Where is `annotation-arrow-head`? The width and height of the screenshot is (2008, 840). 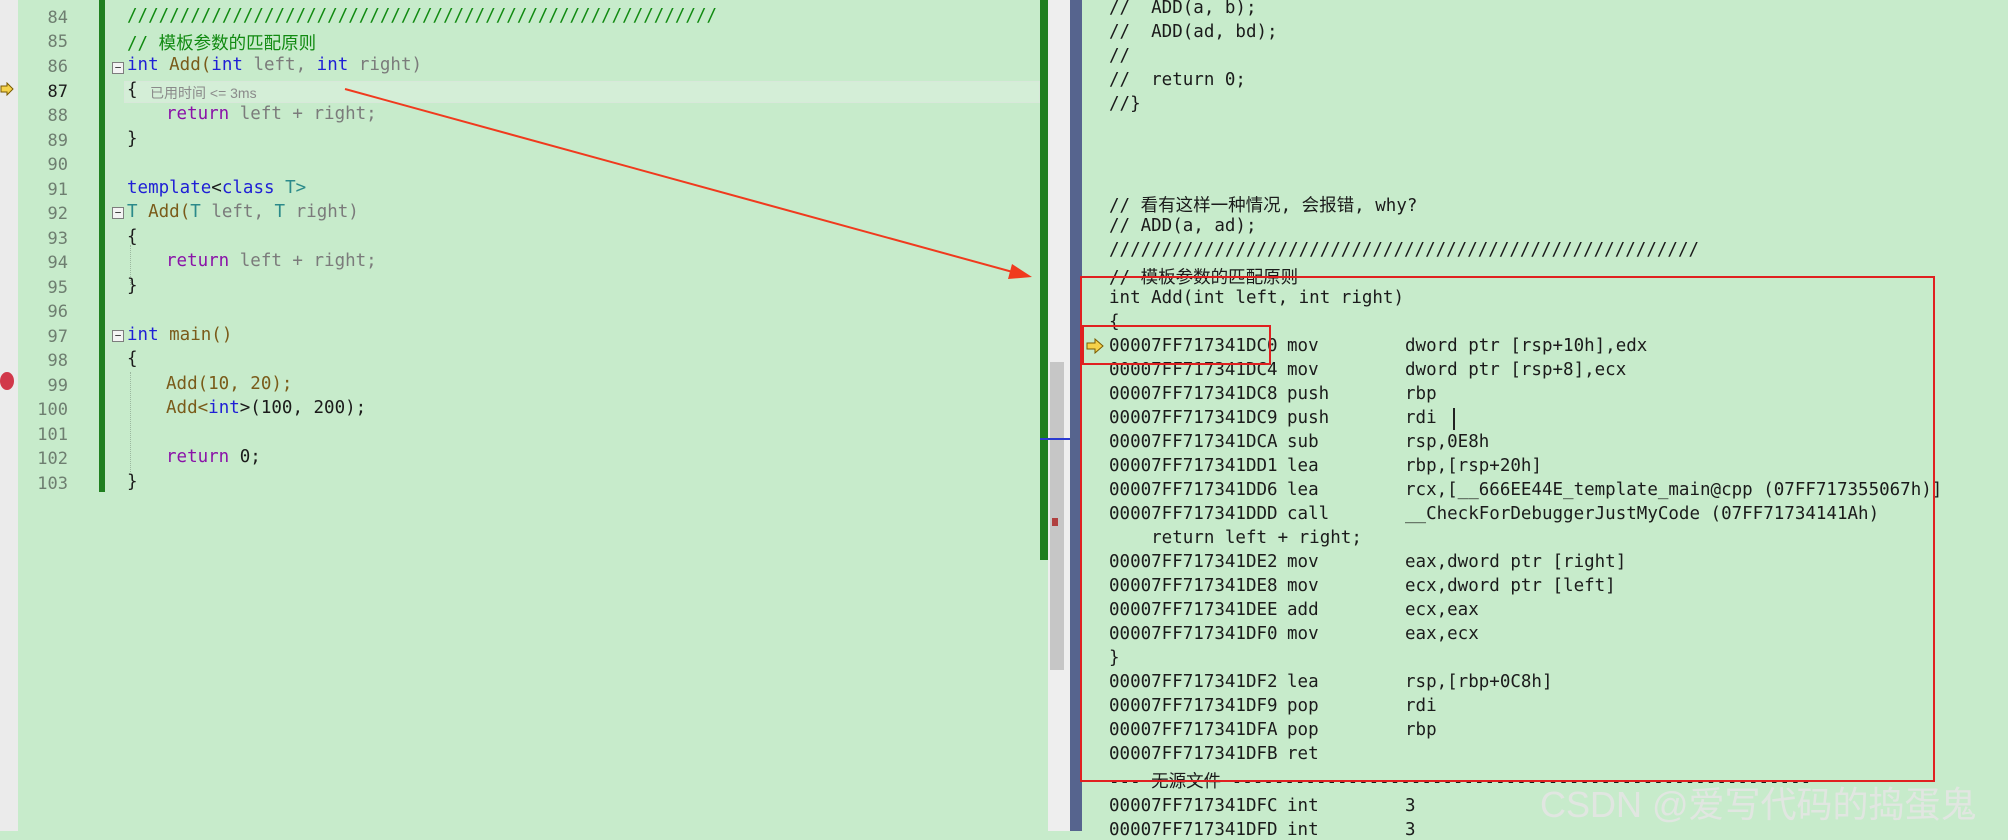 annotation-arrow-head is located at coordinates (1020, 271).